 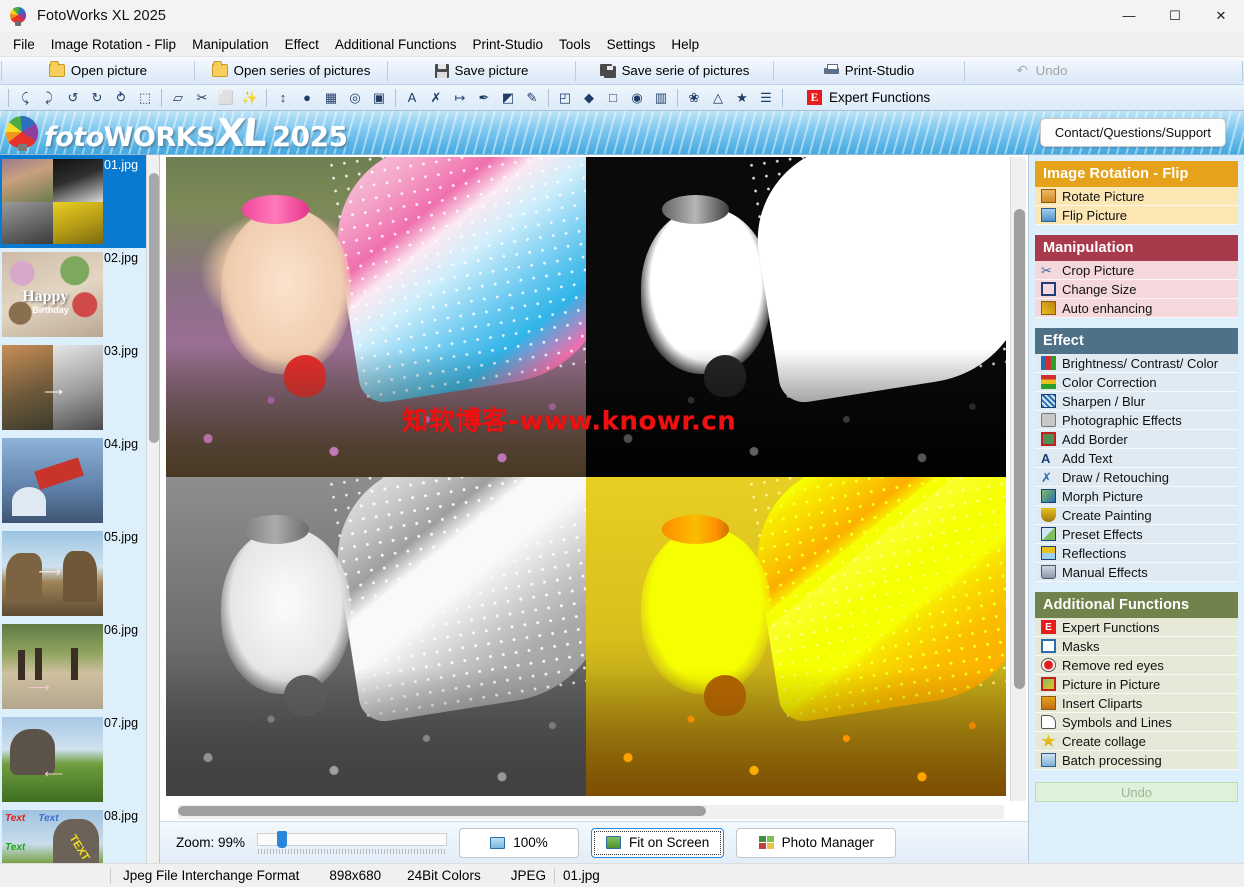 I want to click on sharpen-blur-icon: ▦, so click(x=331, y=98).